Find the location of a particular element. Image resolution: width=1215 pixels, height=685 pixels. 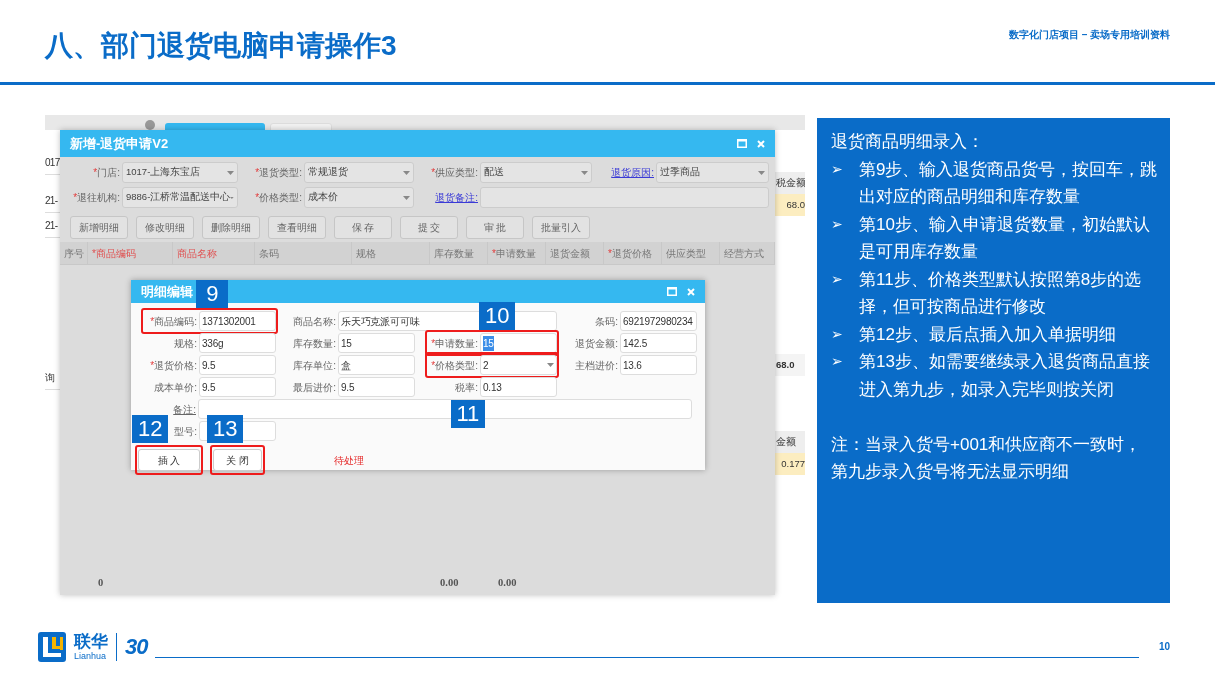

column-header: *商品编码 is located at coordinates (130, 253).